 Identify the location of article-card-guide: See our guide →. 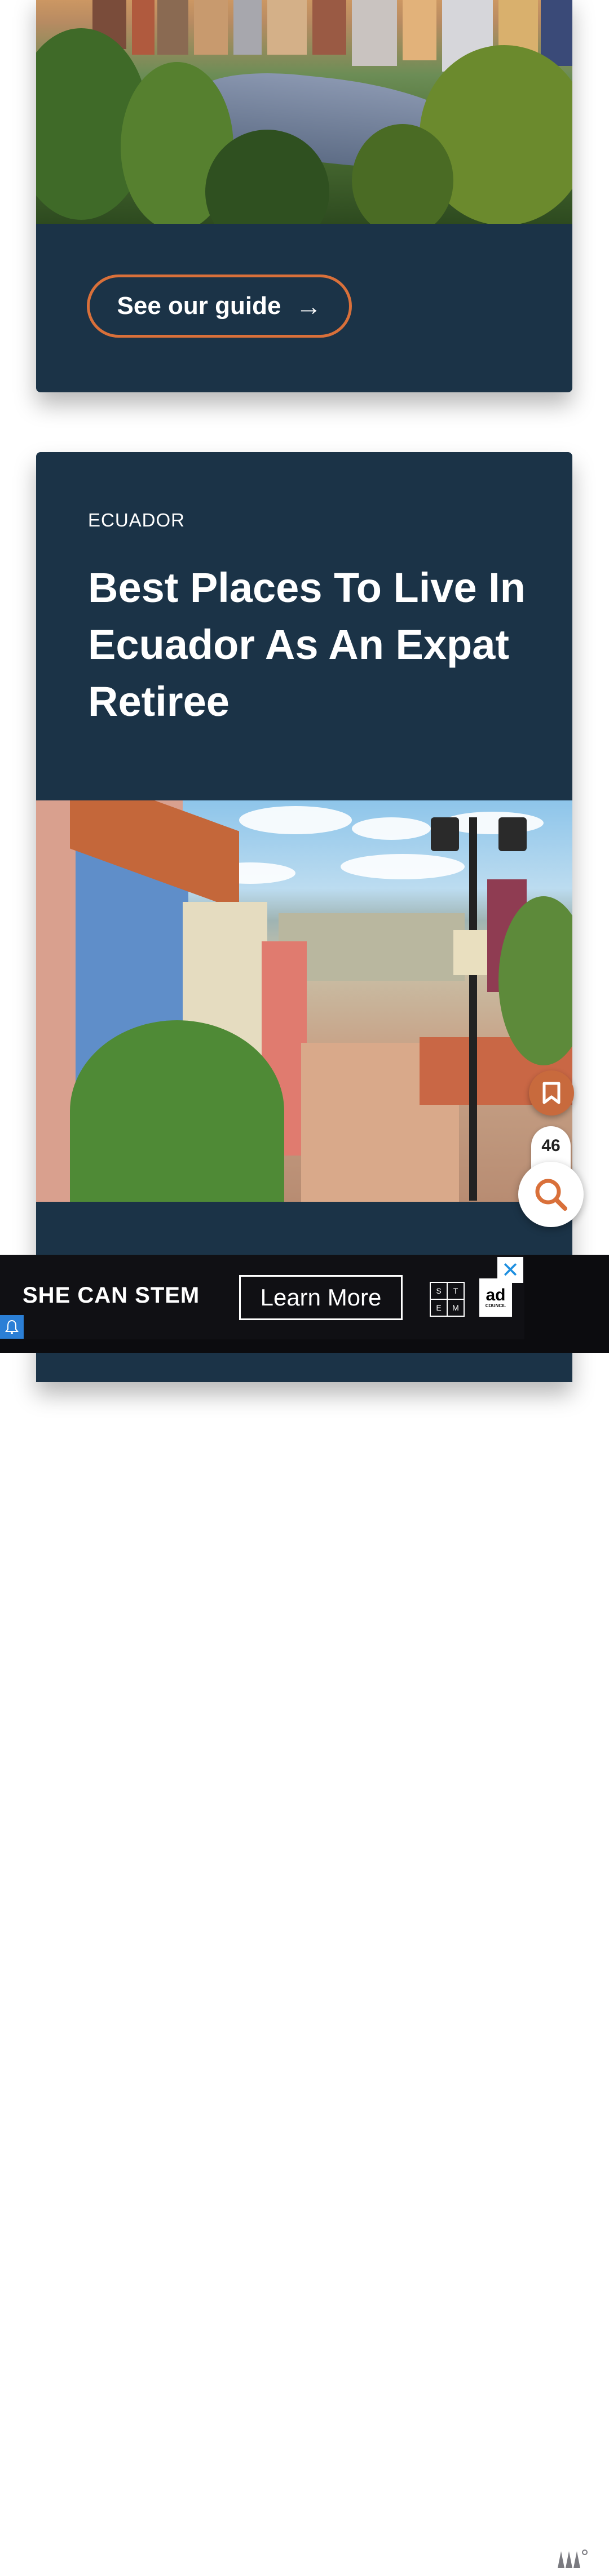
(304, 196).